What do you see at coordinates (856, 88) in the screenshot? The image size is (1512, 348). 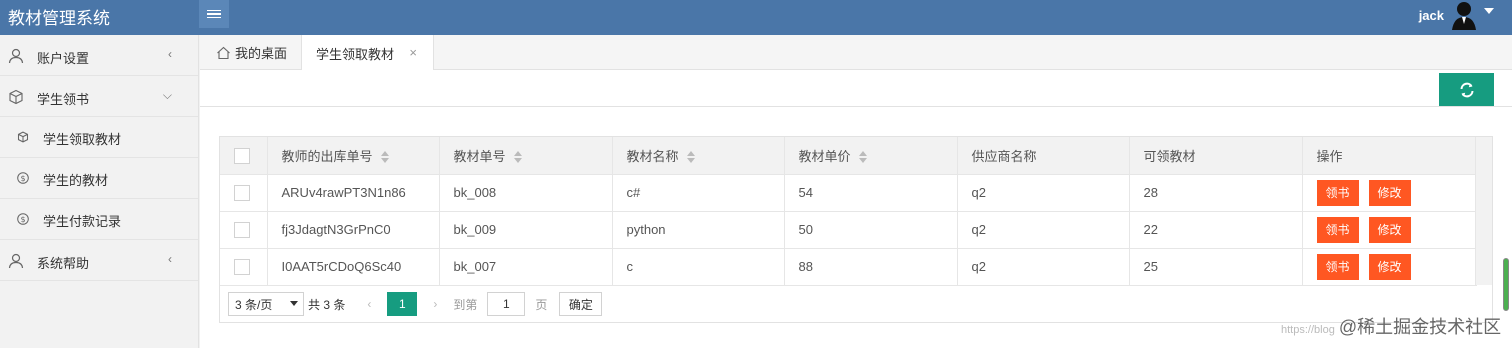 I see `toolbar` at bounding box center [856, 88].